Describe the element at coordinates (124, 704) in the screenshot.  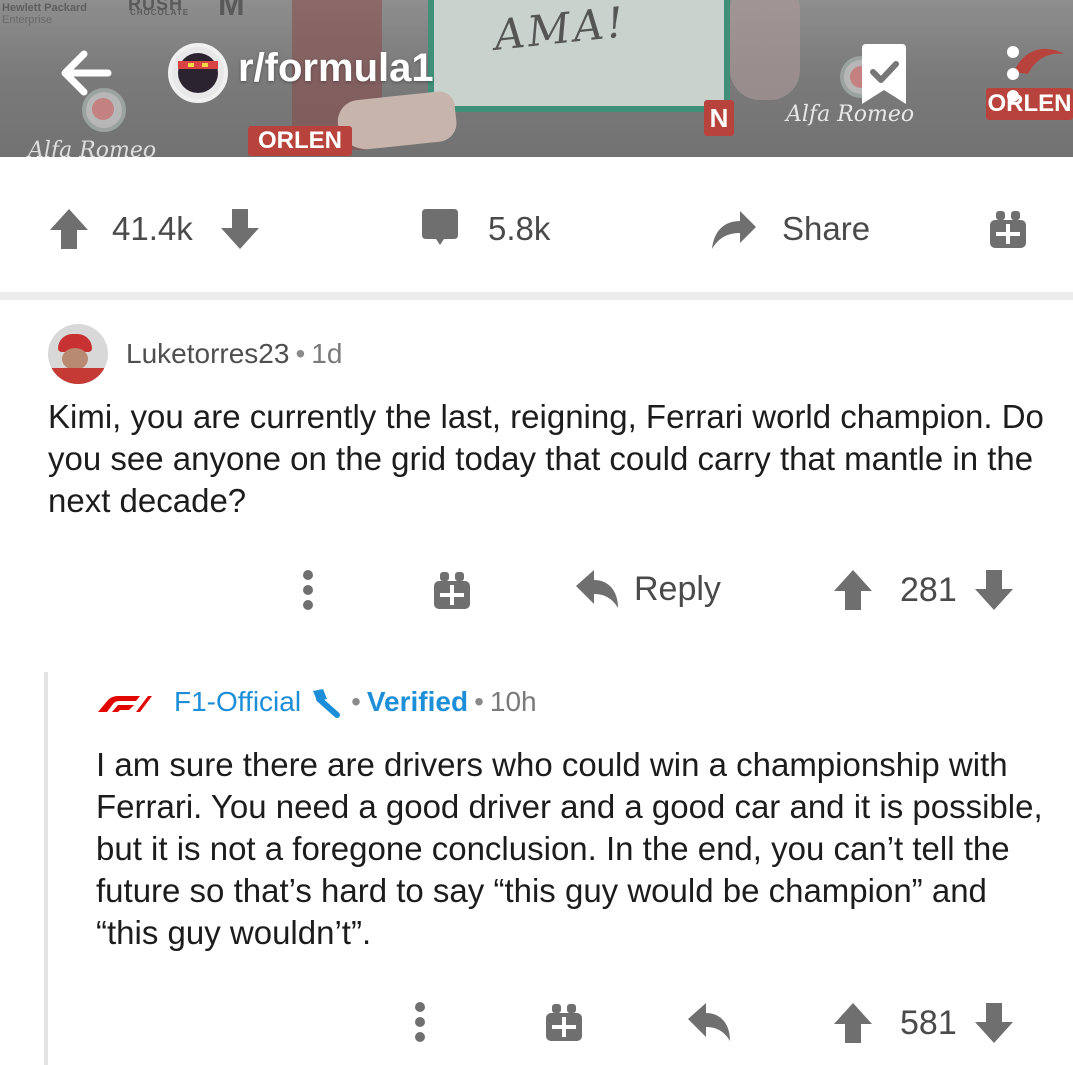
I see `f1-logo-icon` at that location.